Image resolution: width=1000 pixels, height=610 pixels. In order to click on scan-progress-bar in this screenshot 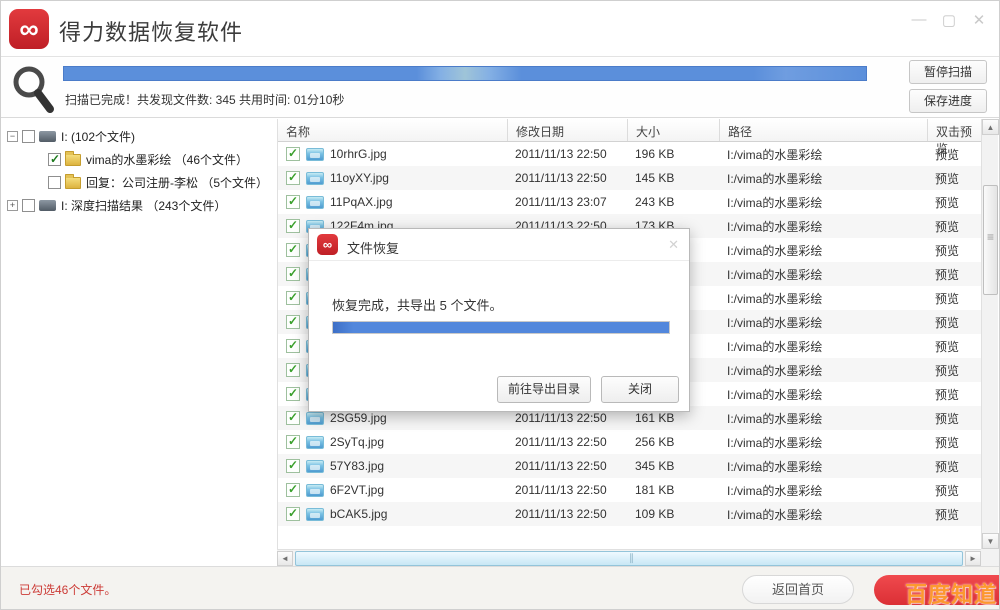, I will do `click(465, 73)`.